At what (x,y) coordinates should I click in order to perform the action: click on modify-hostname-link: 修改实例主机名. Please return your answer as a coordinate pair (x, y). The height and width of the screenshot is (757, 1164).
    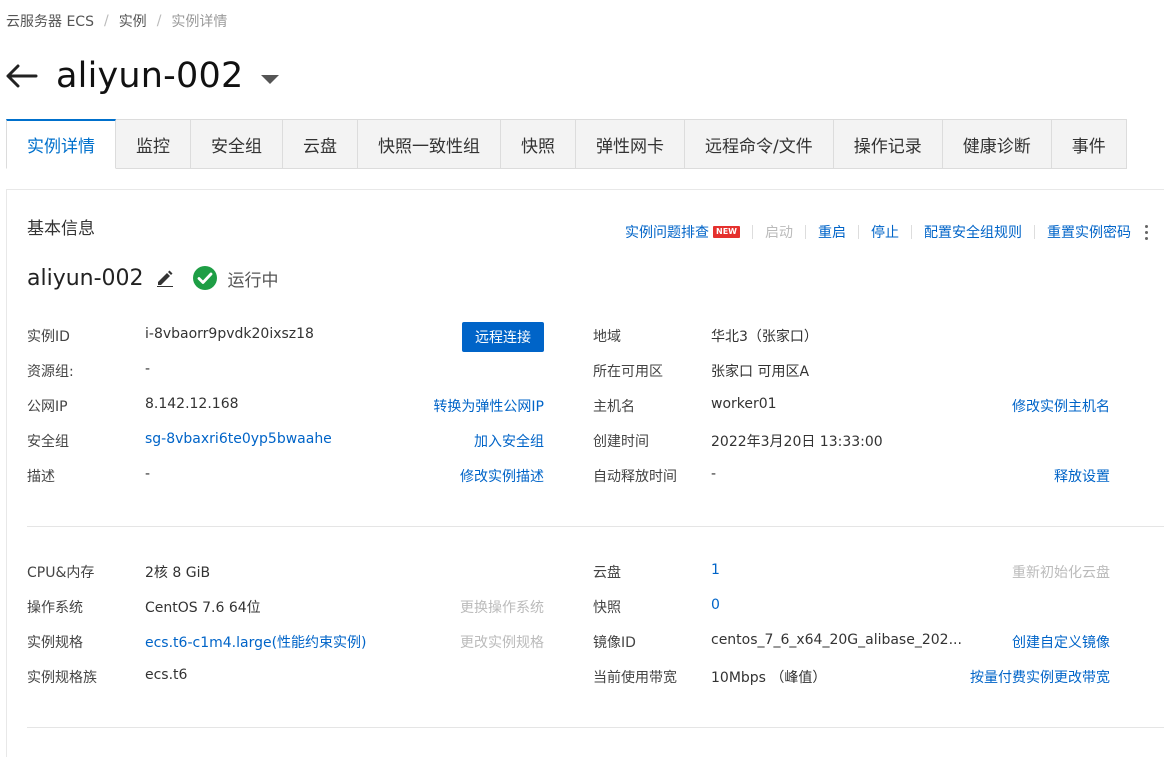
    Looking at the image, I should click on (1061, 406).